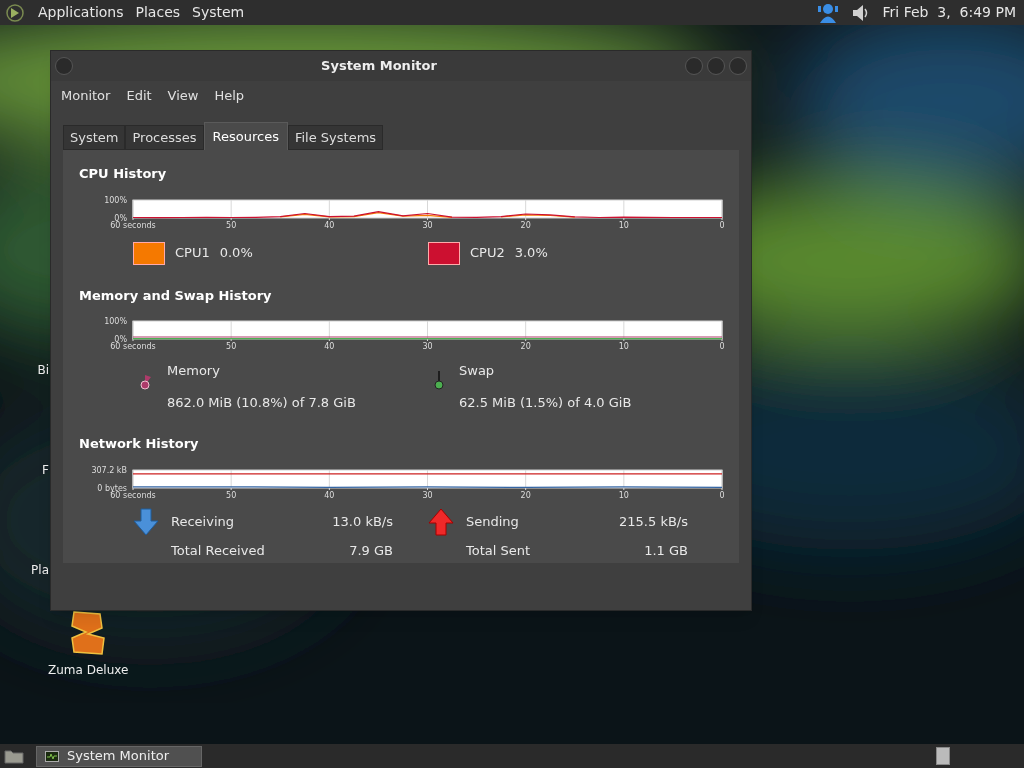 This screenshot has height=768, width=1024. Describe the element at coordinates (109, 470) in the screenshot. I see `axis-label: 307.2 kB` at that location.